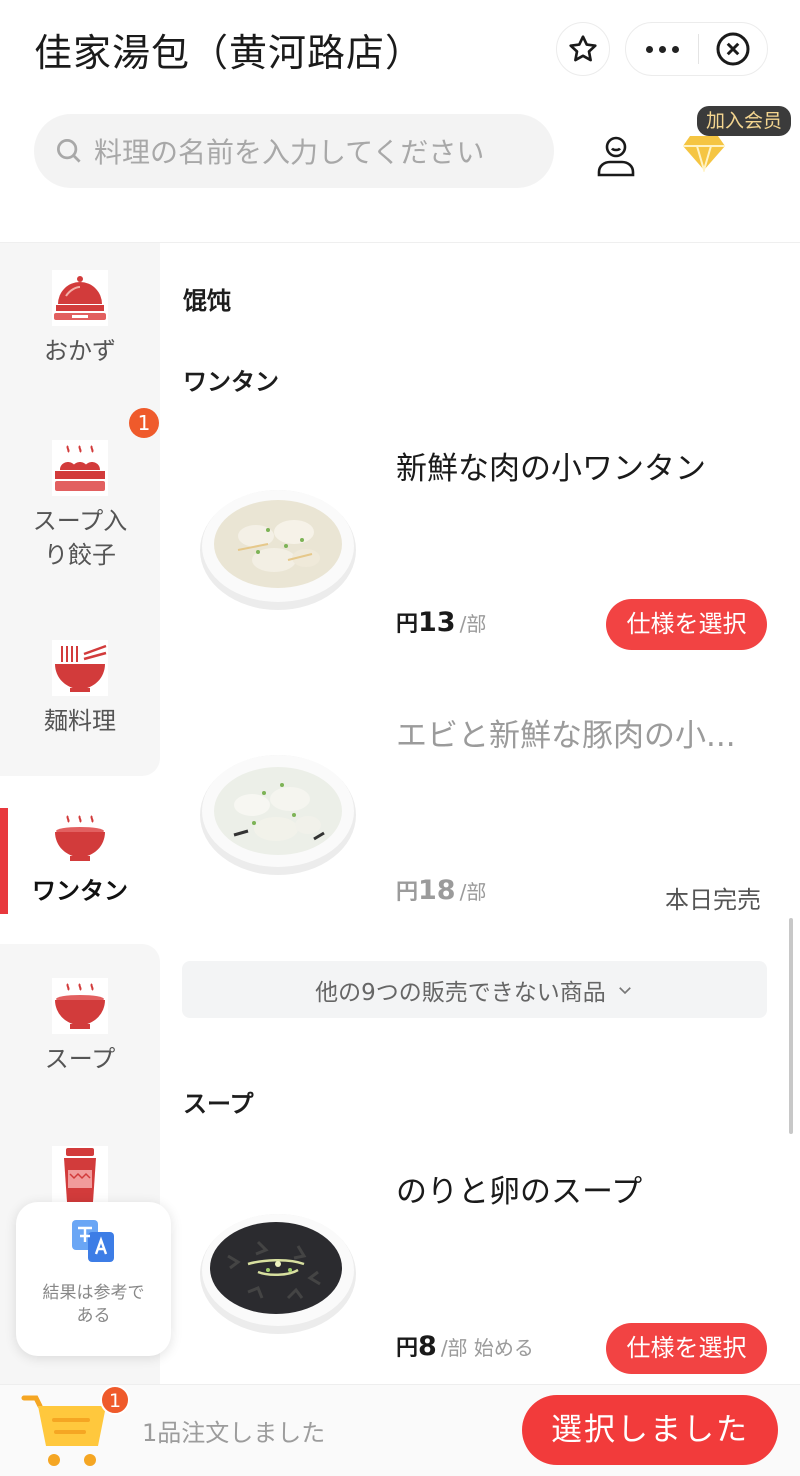  Describe the element at coordinates (80, 1059) in the screenshot. I see `sidebar-item-label: スープ` at that location.